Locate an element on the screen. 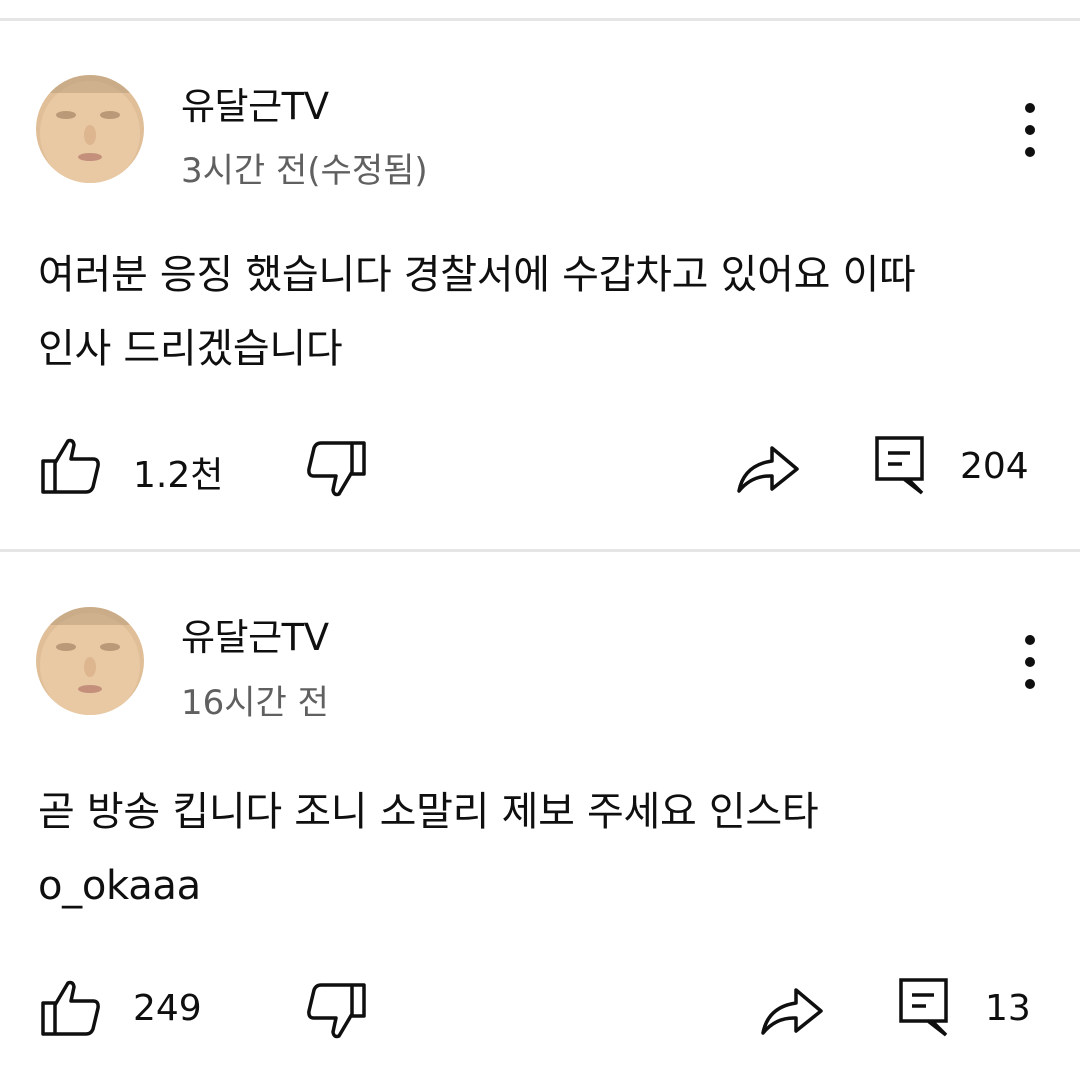 This screenshot has height=1085, width=1080. like-button is located at coordinates (71, 1008).